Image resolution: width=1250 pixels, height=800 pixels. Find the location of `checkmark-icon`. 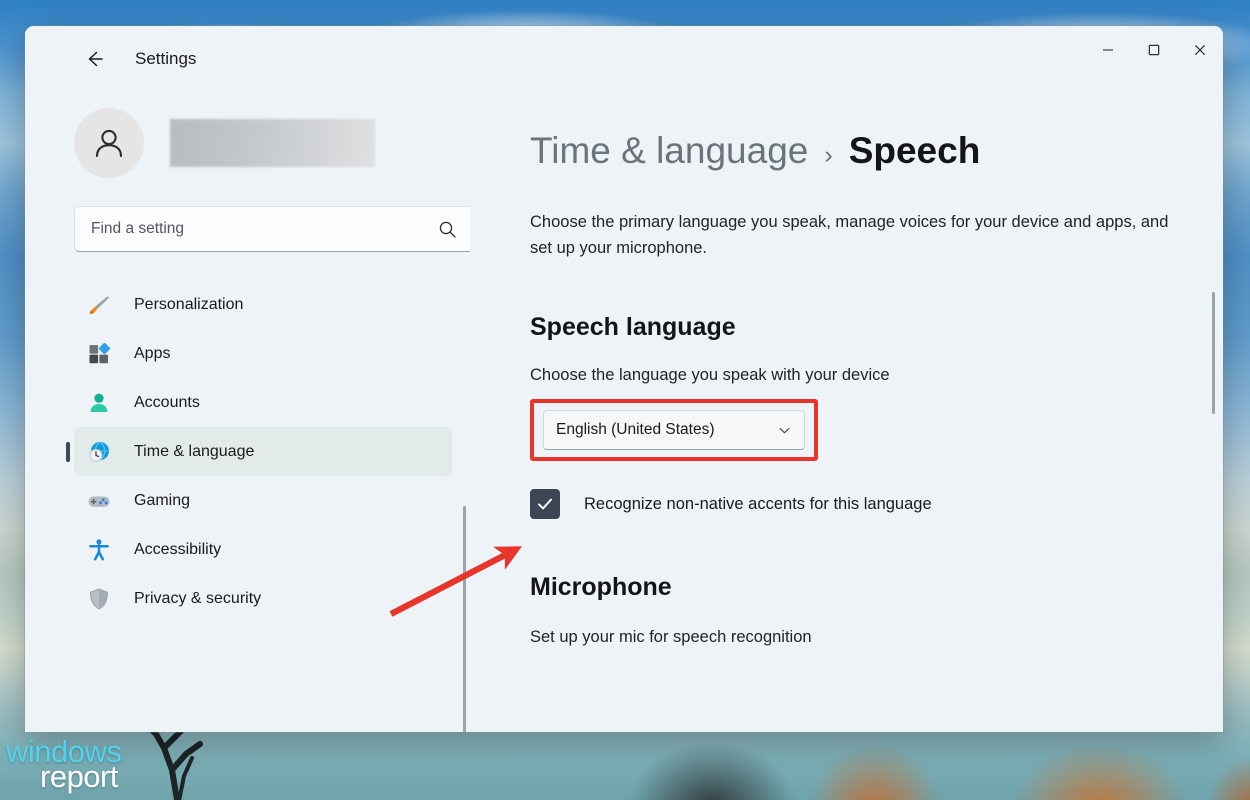

checkmark-icon is located at coordinates (545, 504).